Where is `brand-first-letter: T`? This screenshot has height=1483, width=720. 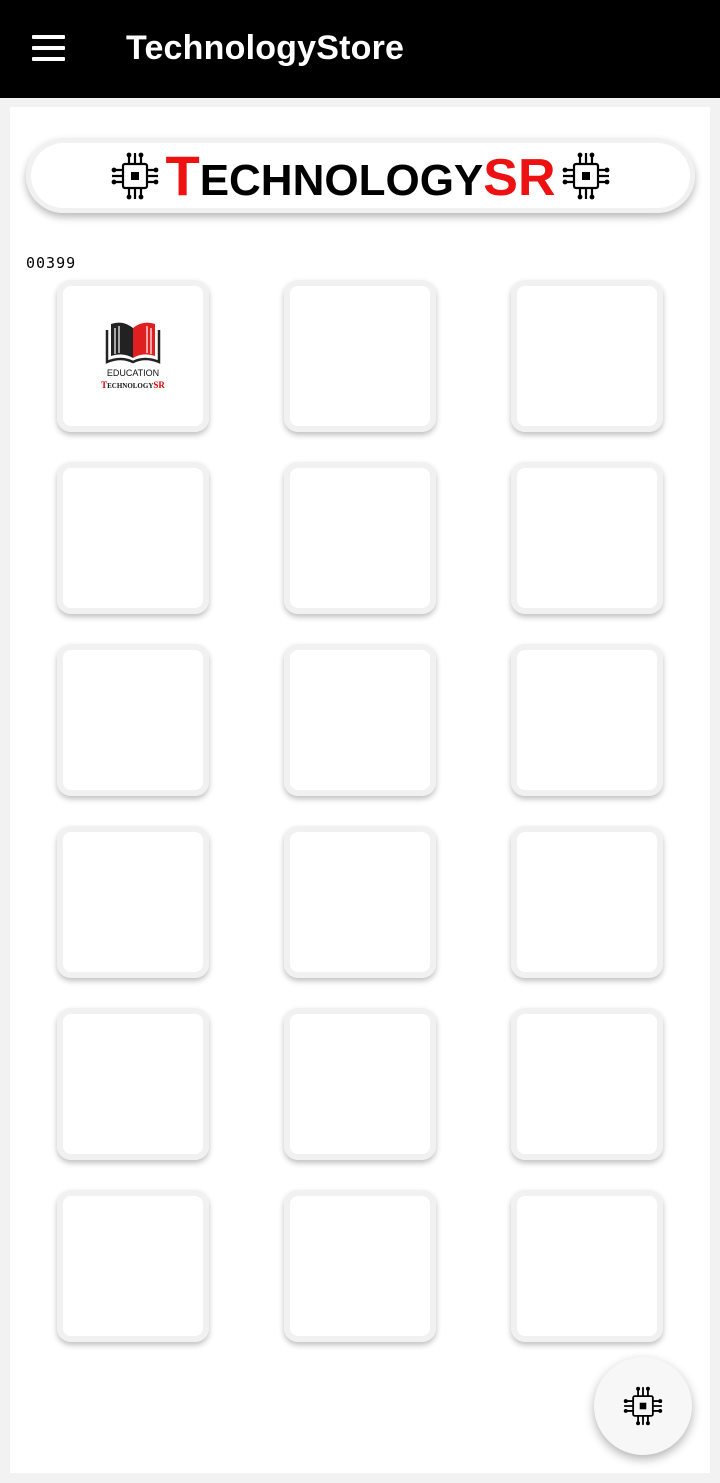 brand-first-letter: T is located at coordinates (182, 175).